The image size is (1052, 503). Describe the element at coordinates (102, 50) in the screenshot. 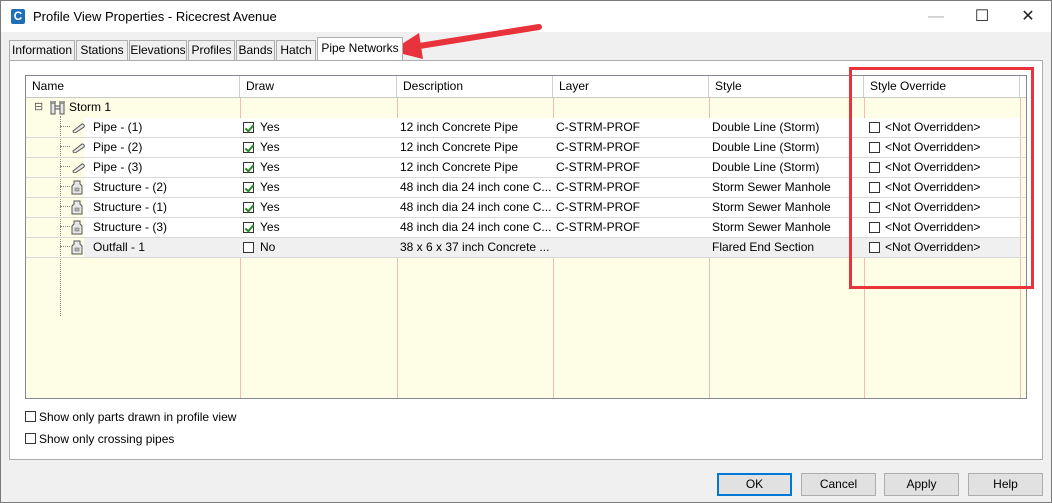

I see `tab-stations: Stations` at that location.